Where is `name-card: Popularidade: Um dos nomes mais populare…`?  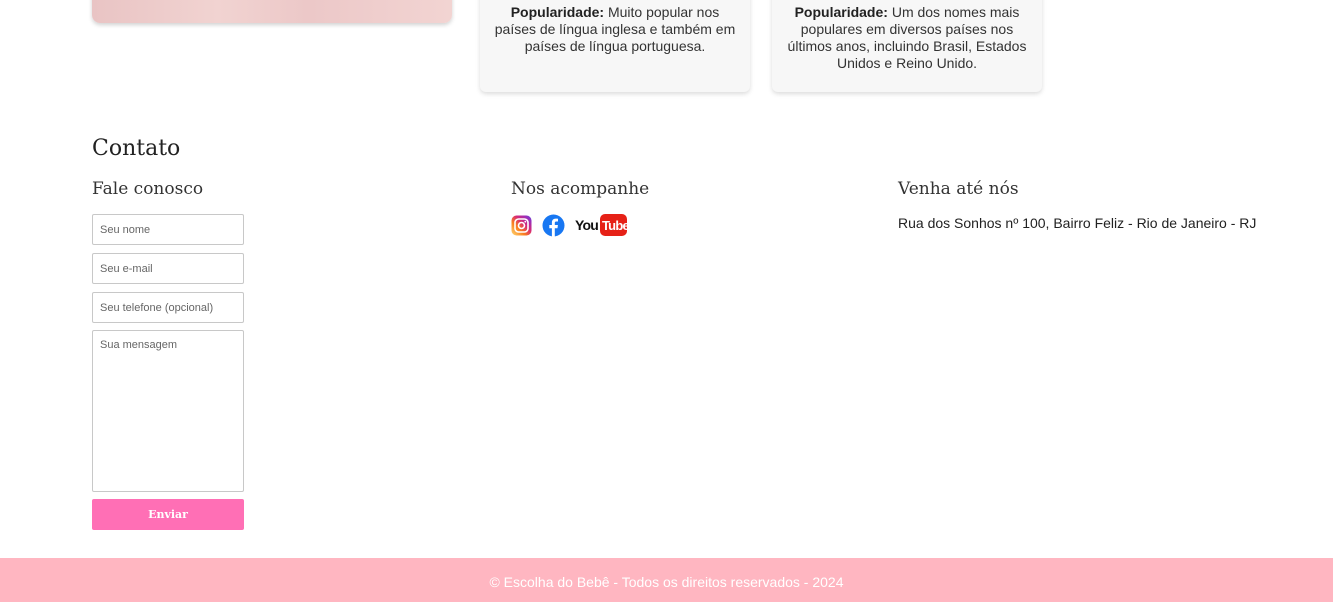
name-card: Popularidade: Um dos nomes mais populare… is located at coordinates (907, 46).